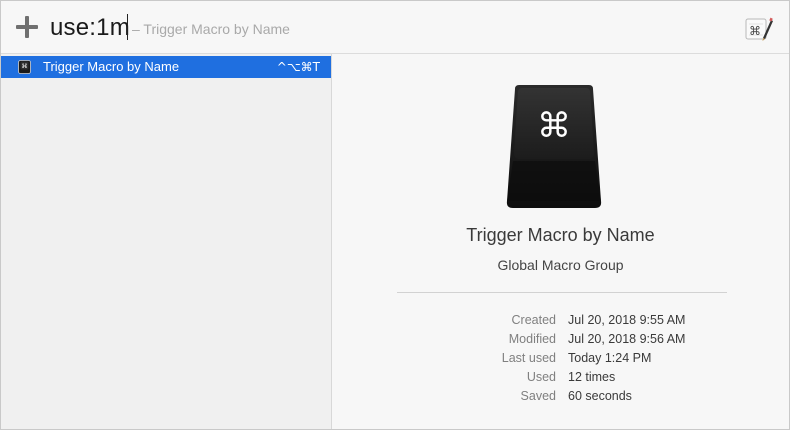  What do you see at coordinates (755, 31) in the screenshot?
I see `editor-glyph: ⌘` at bounding box center [755, 31].